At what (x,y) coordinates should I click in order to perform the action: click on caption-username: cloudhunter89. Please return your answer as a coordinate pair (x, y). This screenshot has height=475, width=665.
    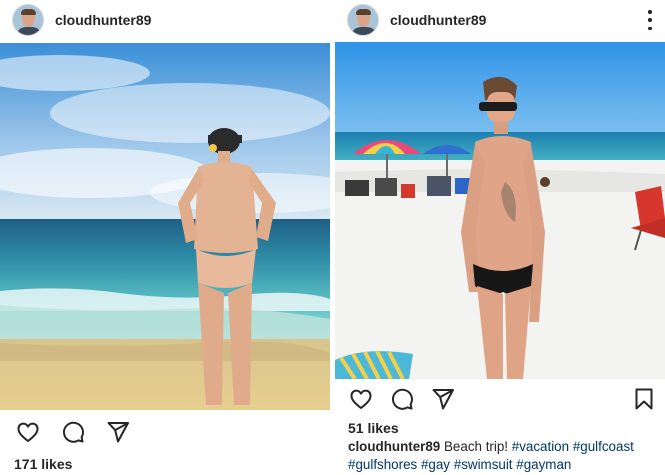
    Looking at the image, I should click on (394, 446).